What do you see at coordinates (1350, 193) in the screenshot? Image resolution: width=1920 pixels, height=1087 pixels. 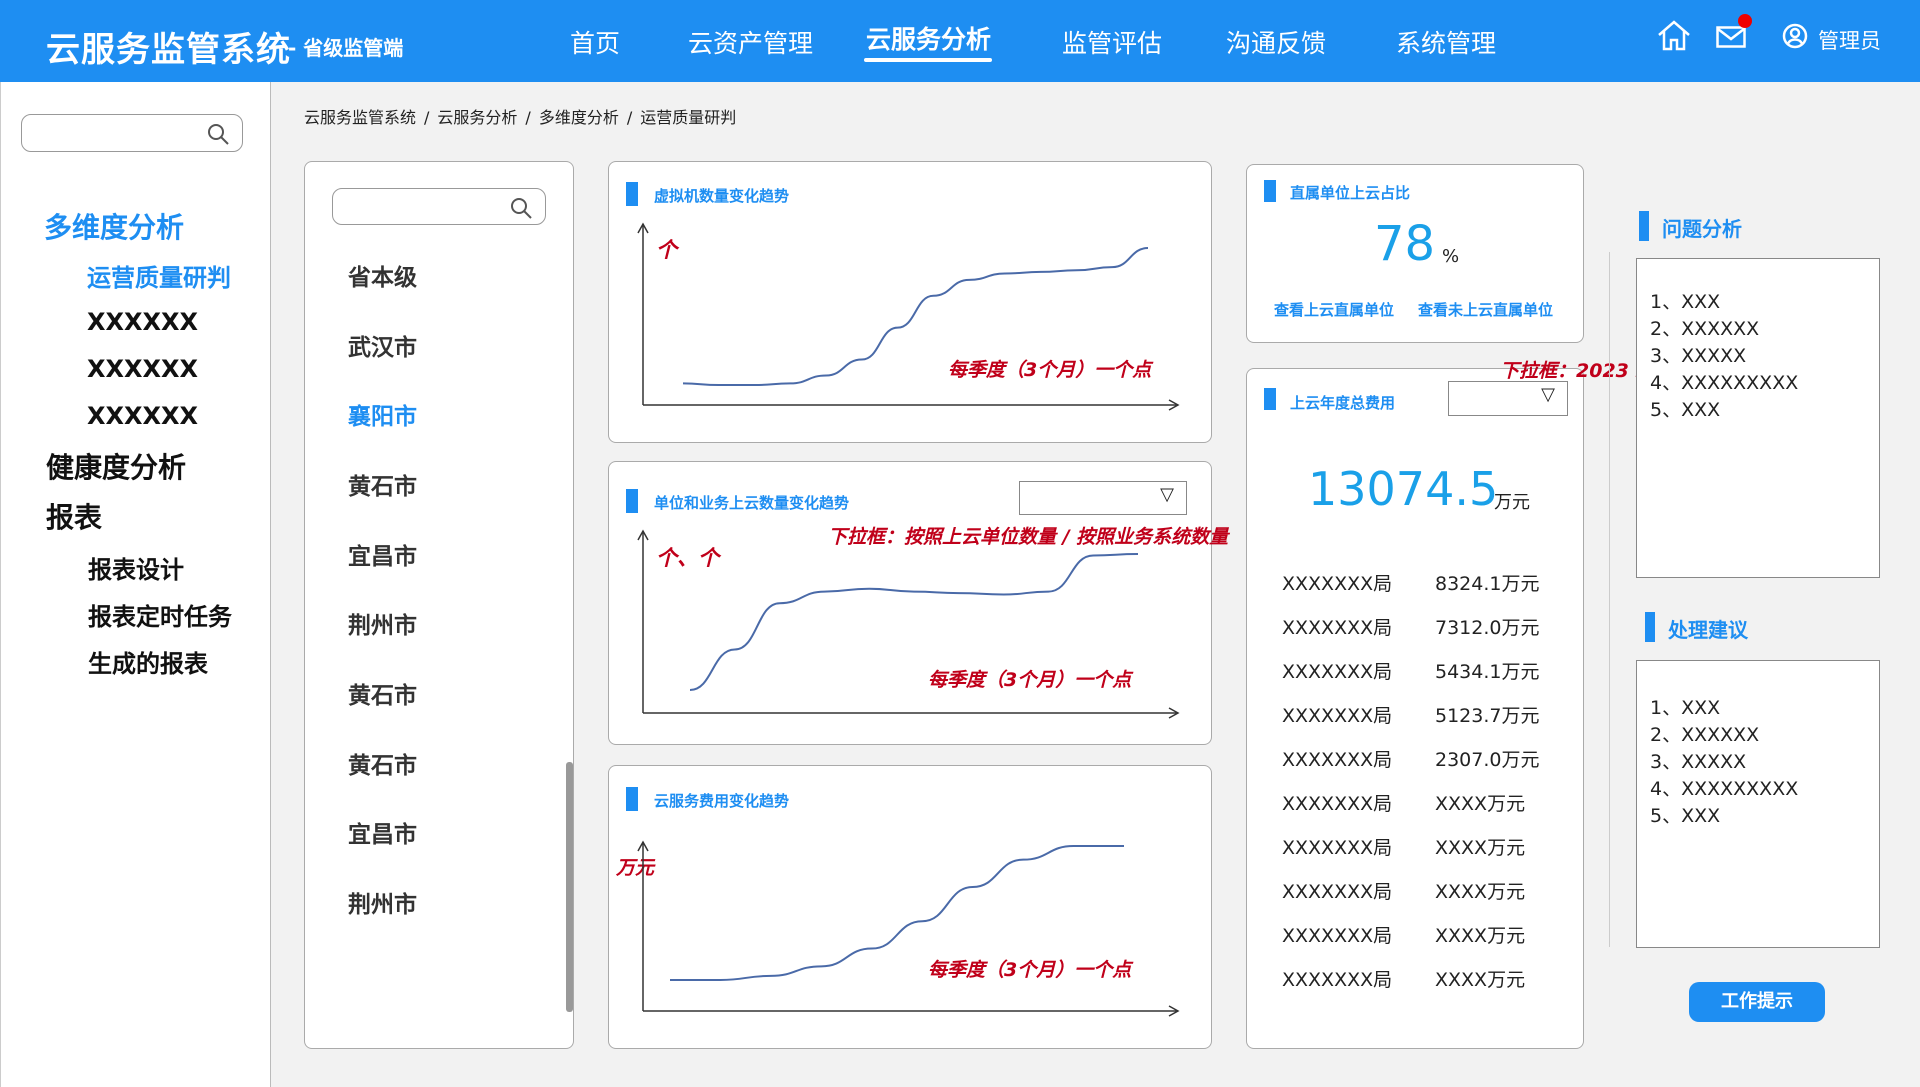 I see `ratio-title: 直属单位上云占比` at bounding box center [1350, 193].